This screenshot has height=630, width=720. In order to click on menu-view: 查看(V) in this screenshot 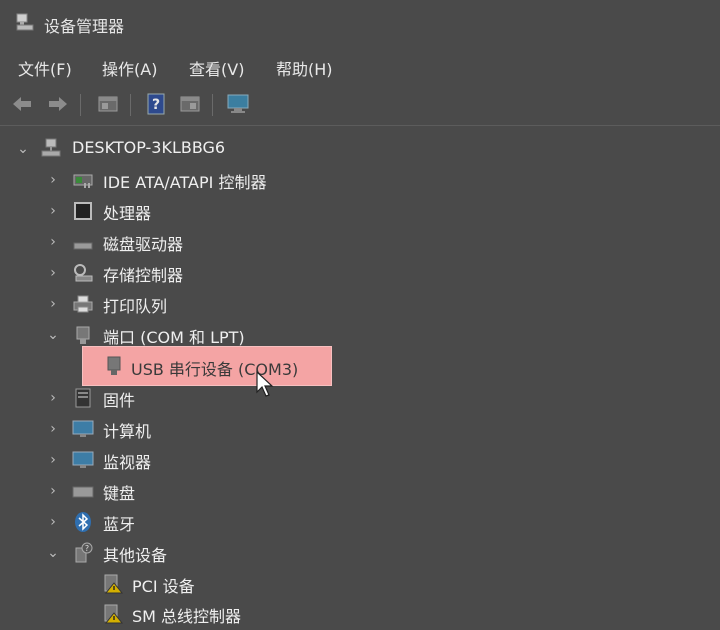, I will do `click(216, 68)`.